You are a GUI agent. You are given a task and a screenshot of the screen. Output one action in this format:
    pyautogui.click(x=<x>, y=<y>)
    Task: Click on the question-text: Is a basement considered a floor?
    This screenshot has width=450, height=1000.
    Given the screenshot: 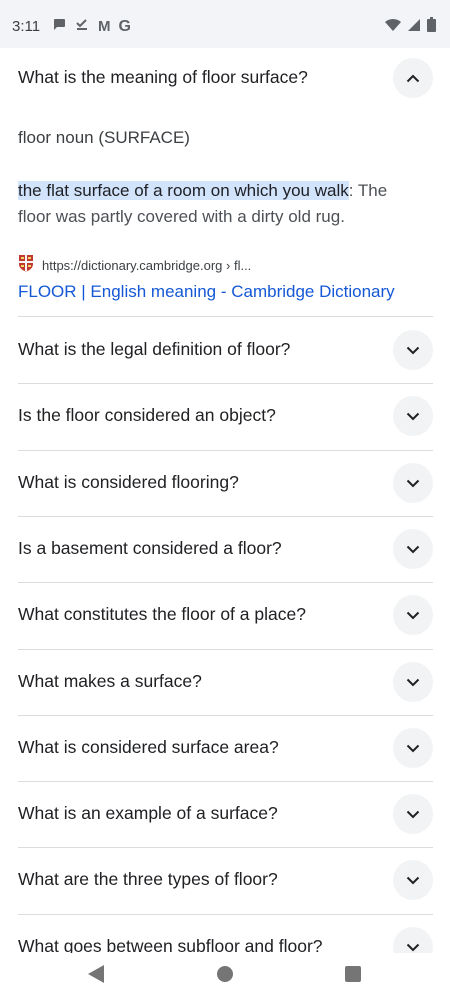 What is the action you would take?
    pyautogui.click(x=150, y=548)
    